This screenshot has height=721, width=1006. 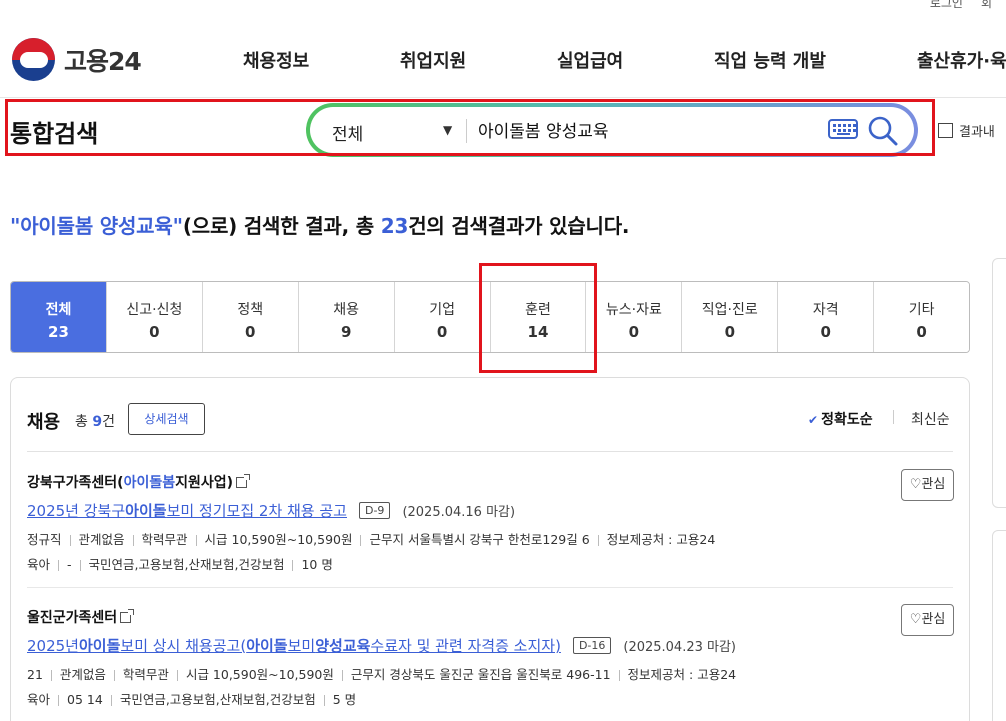 What do you see at coordinates (301, 646) in the screenshot?
I see `title-part: 보미` at bounding box center [301, 646].